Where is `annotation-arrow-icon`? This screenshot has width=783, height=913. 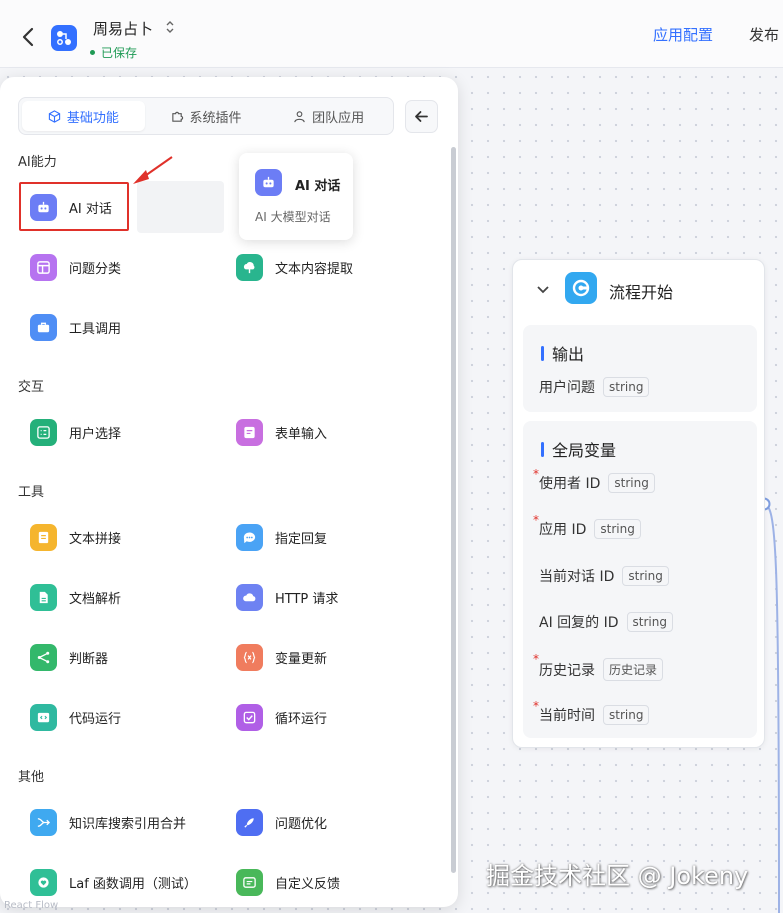 annotation-arrow-icon is located at coordinates (153, 170).